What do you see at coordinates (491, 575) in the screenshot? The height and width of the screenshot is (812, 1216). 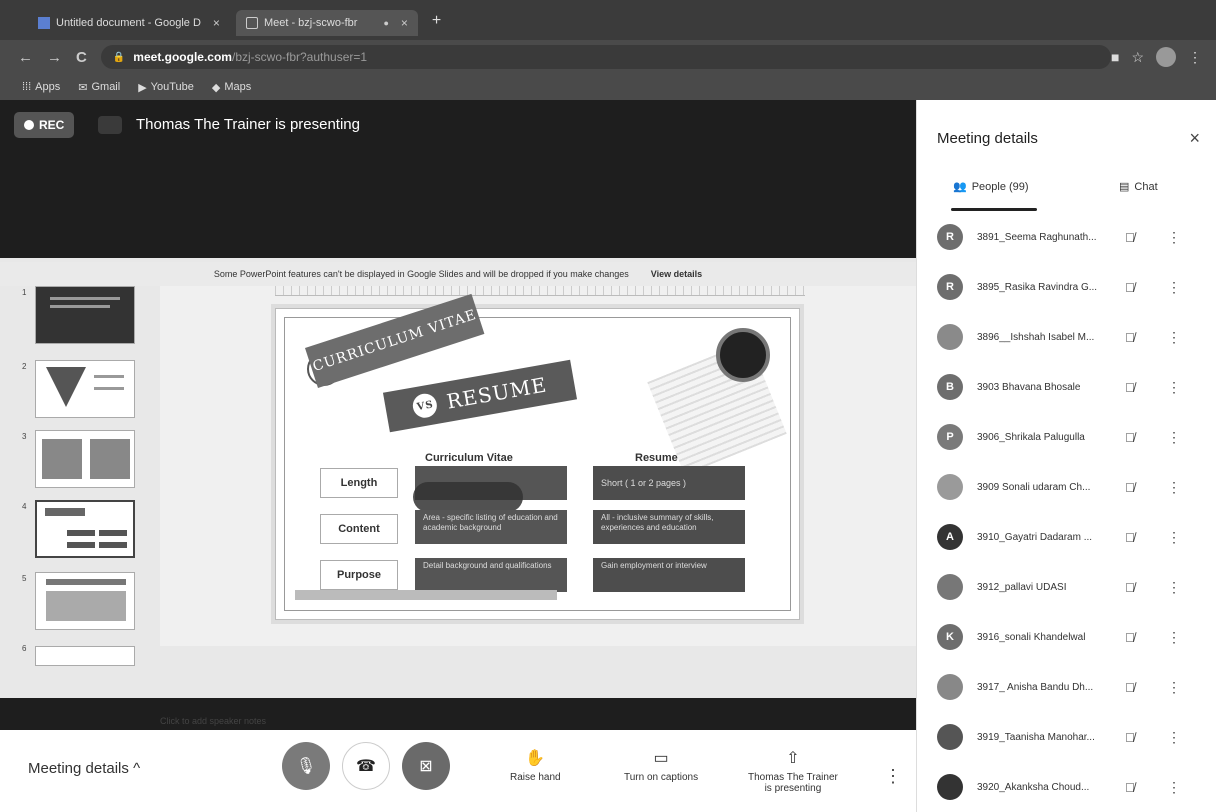 I see `cv-cell: Detail background and qualifications` at bounding box center [491, 575].